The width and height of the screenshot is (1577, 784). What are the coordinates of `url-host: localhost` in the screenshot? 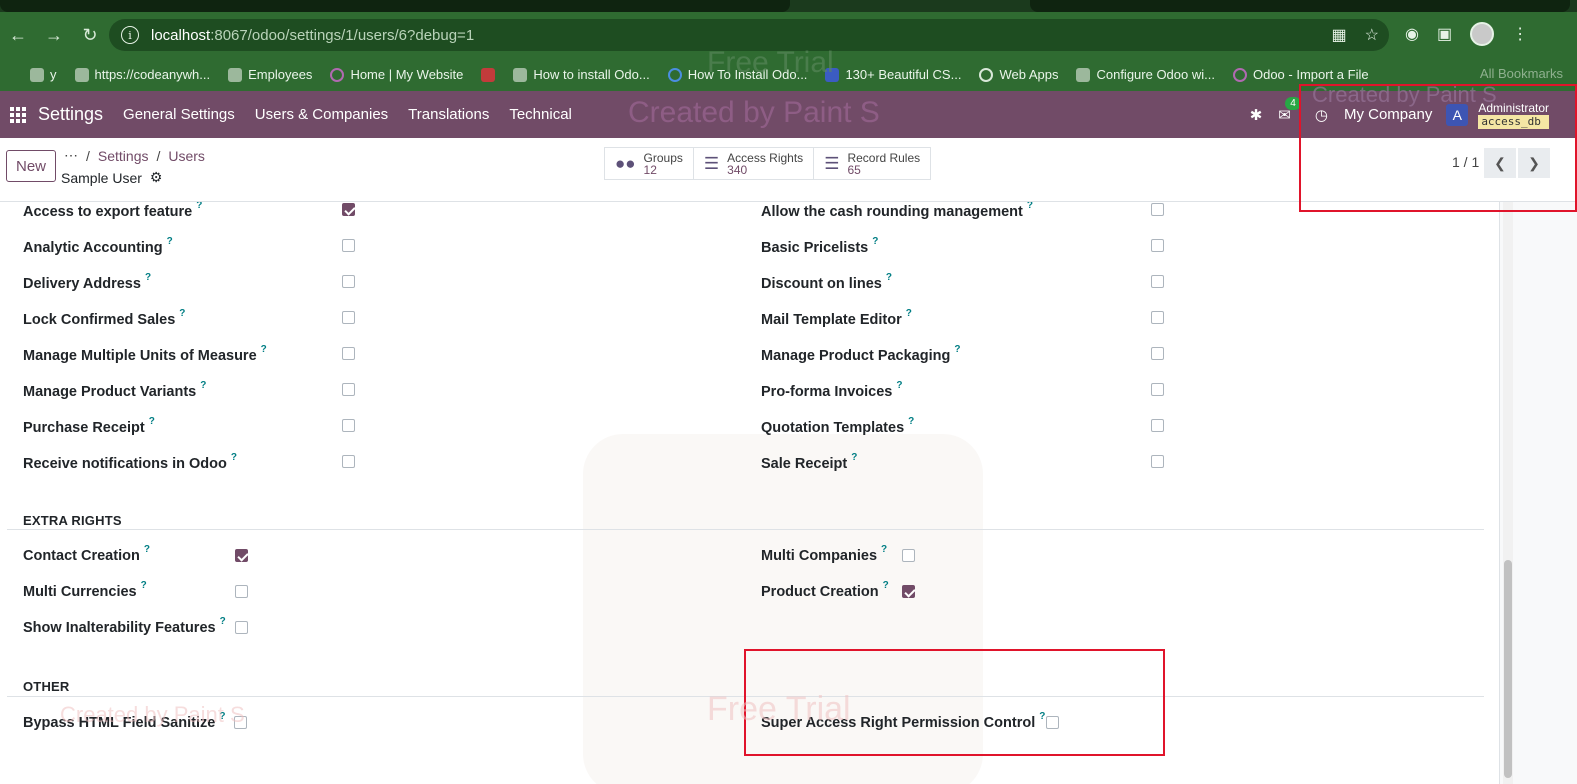 It's located at (181, 35).